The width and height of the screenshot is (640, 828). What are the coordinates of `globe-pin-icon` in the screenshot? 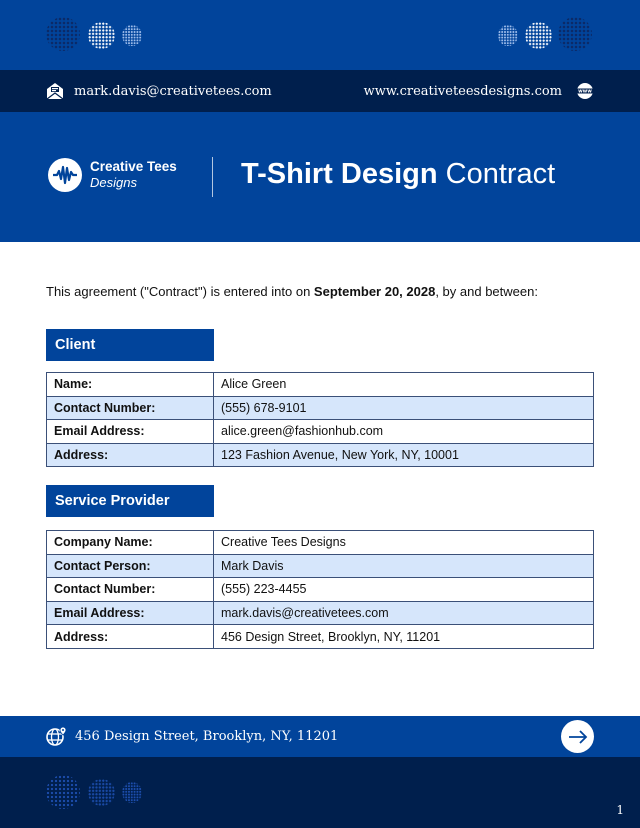 It's located at (56, 736).